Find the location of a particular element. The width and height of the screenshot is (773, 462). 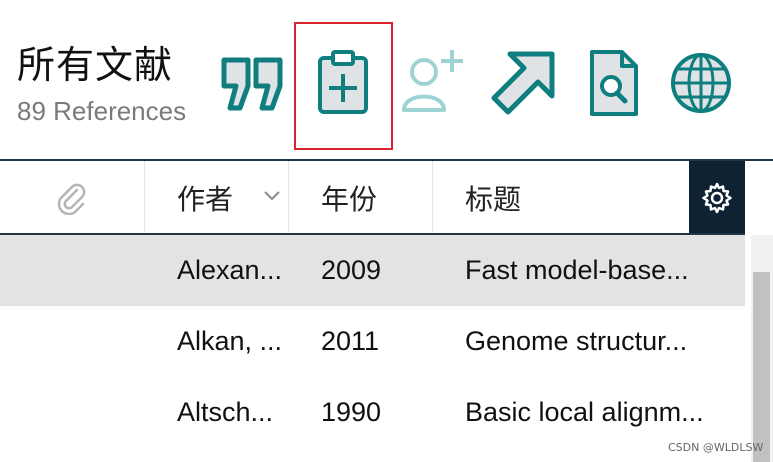

find-pdf-button is located at coordinates (613, 83).